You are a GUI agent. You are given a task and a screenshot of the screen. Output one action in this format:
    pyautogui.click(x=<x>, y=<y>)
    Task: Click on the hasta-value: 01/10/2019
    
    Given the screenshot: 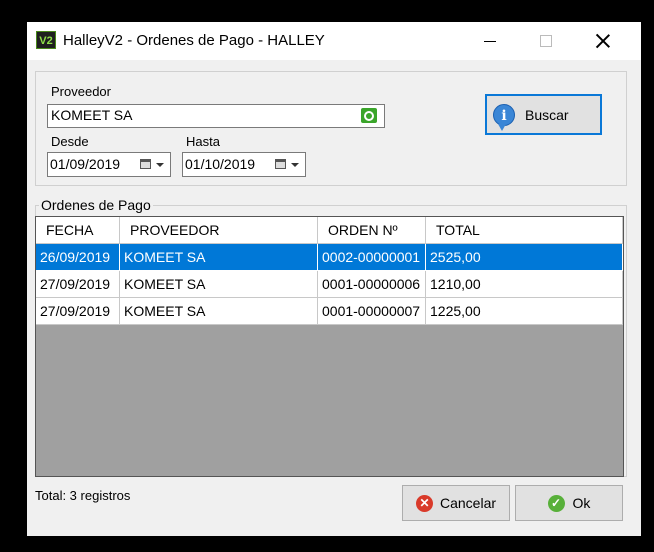 What is the action you would take?
    pyautogui.click(x=220, y=164)
    